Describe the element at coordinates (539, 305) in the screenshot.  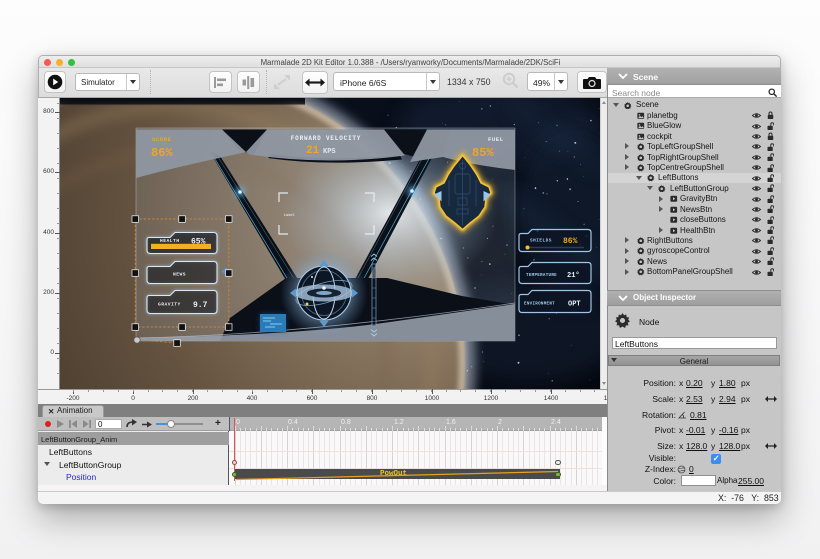
I see `svg-text: ENVIRONMENT` at that location.